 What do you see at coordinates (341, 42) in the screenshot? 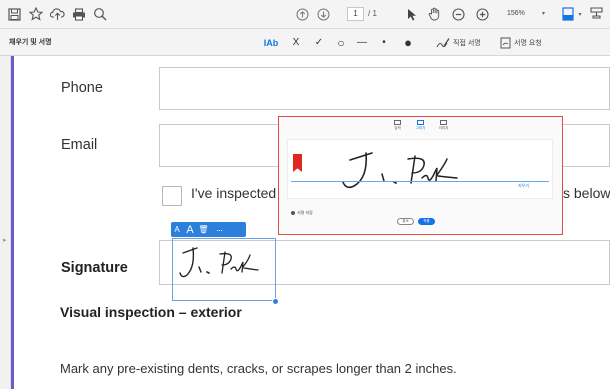
I see `ellipse-tool: ○` at bounding box center [341, 42].